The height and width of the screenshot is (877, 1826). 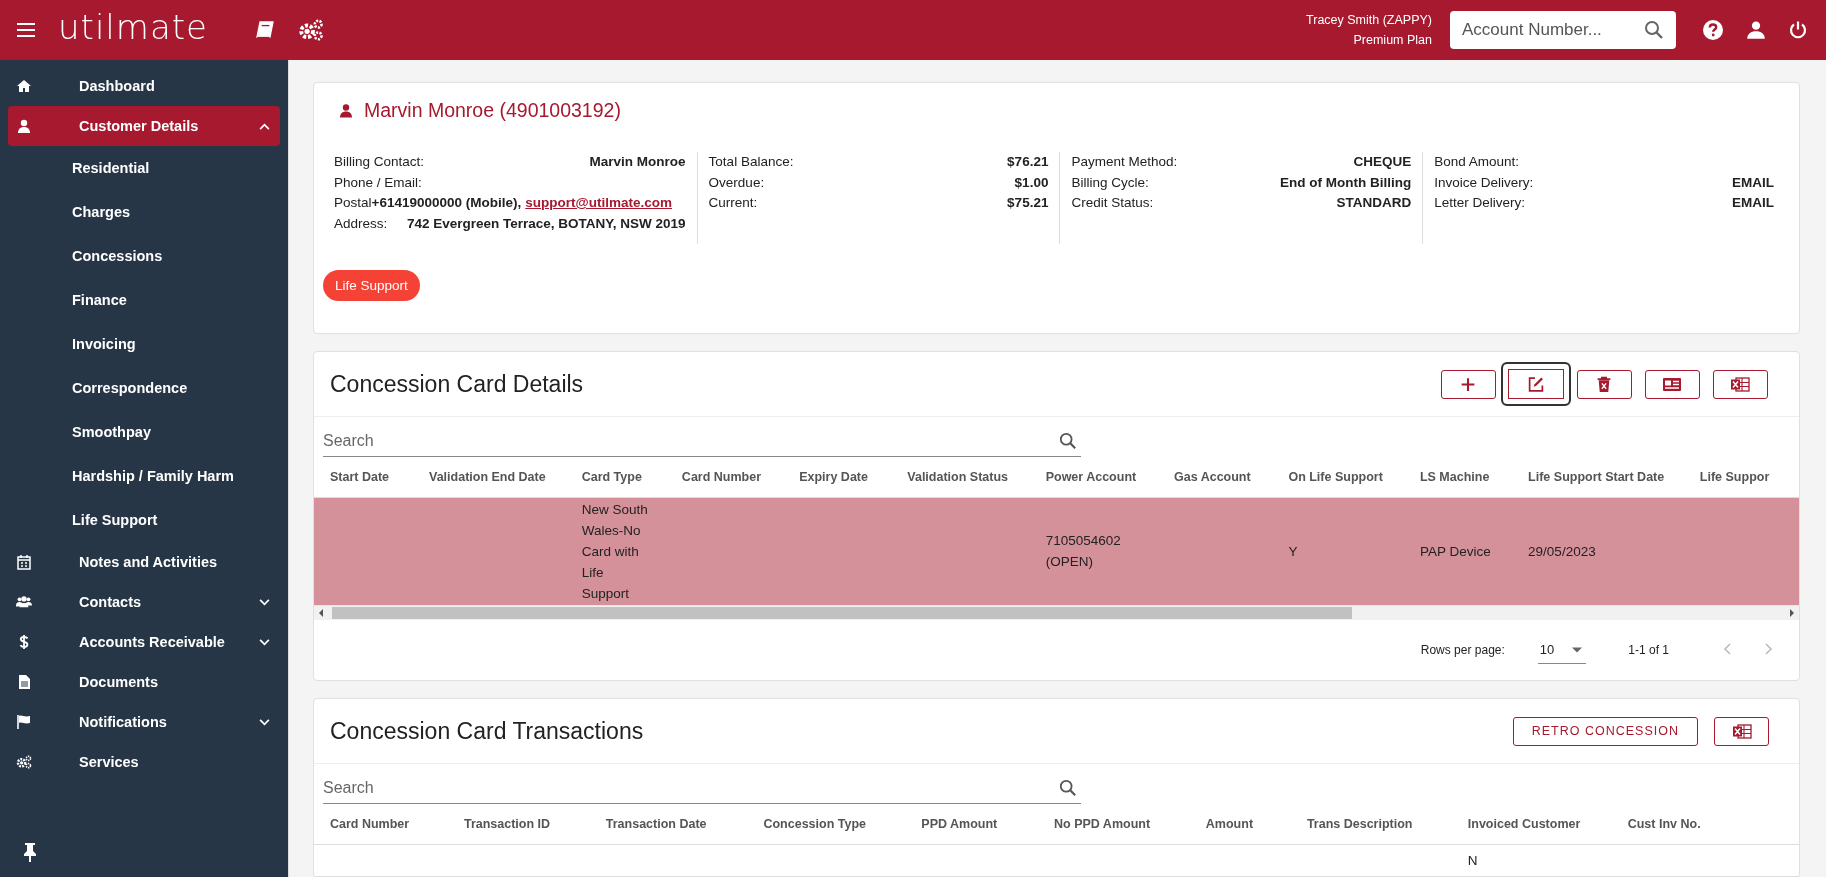 What do you see at coordinates (1240, 824) in the screenshot?
I see `column-header: Amount` at bounding box center [1240, 824].